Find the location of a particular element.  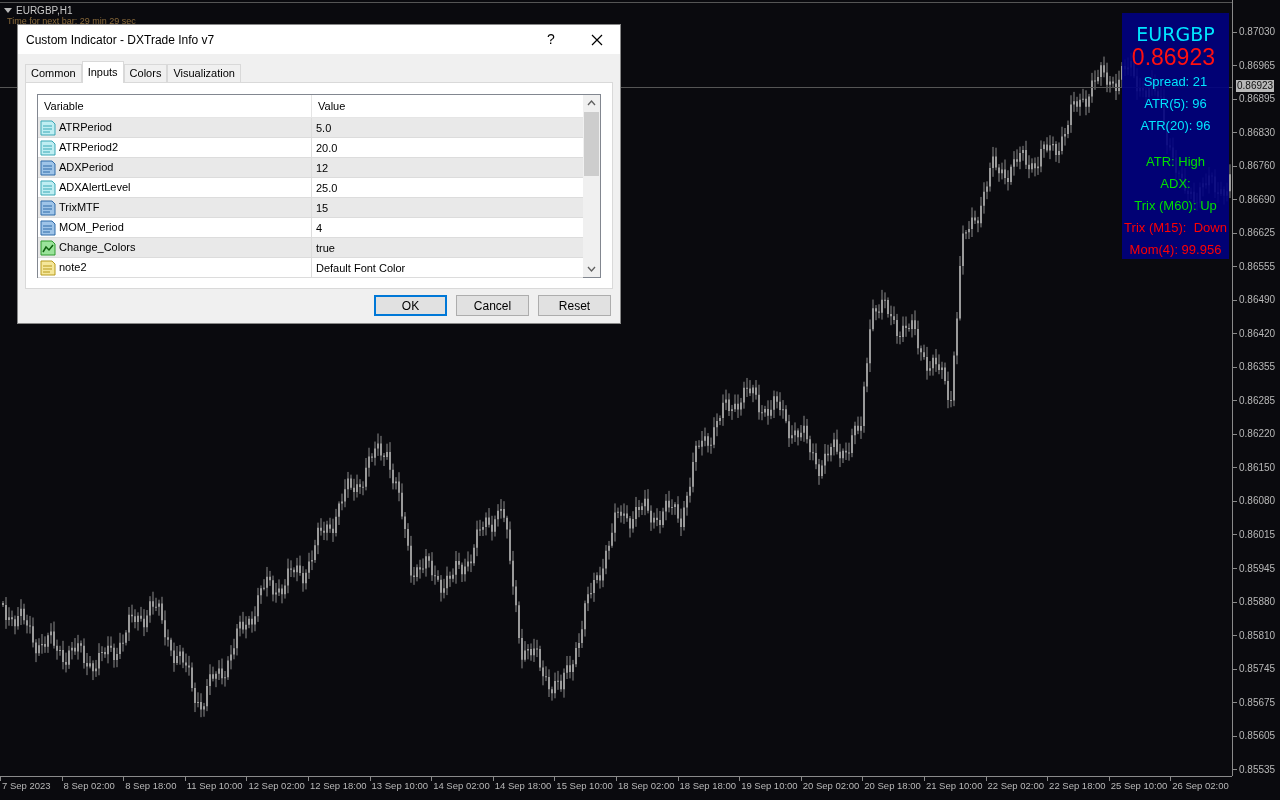

price-axis-label: 0.86895 is located at coordinates (1257, 99).